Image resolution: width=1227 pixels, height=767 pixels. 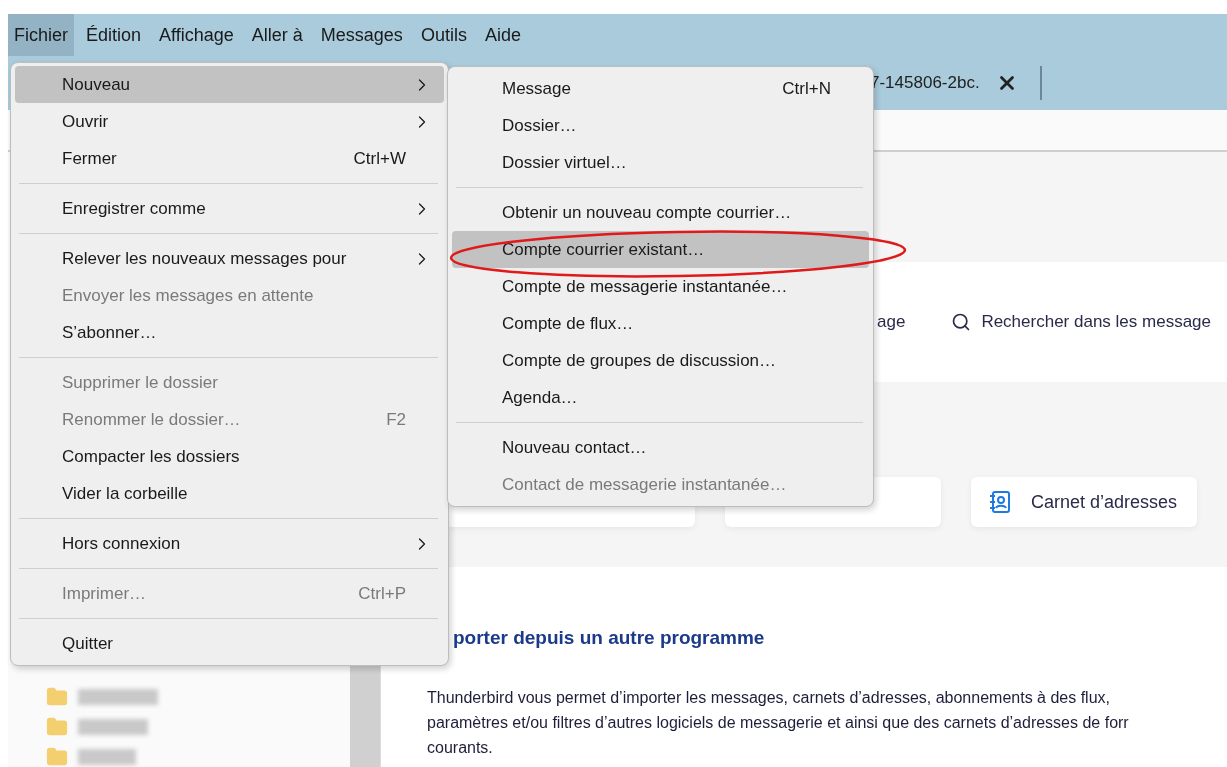 I want to click on tab-title: 7-145806-2bc., so click(x=925, y=83).